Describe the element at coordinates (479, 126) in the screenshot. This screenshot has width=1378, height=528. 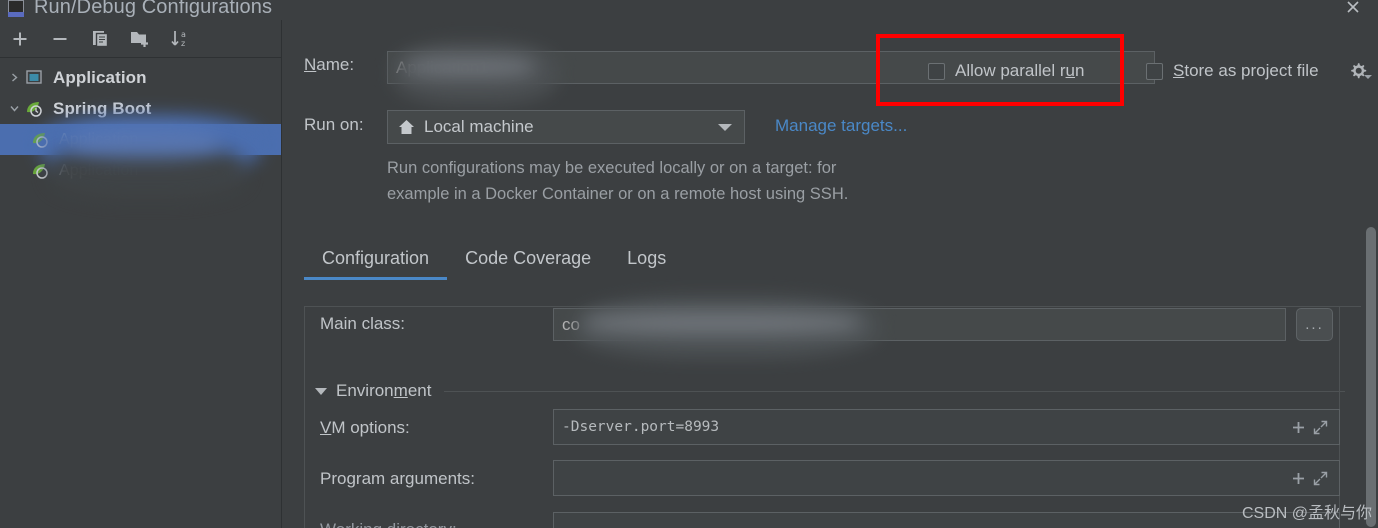
I see `run-on-value: Local machine` at that location.